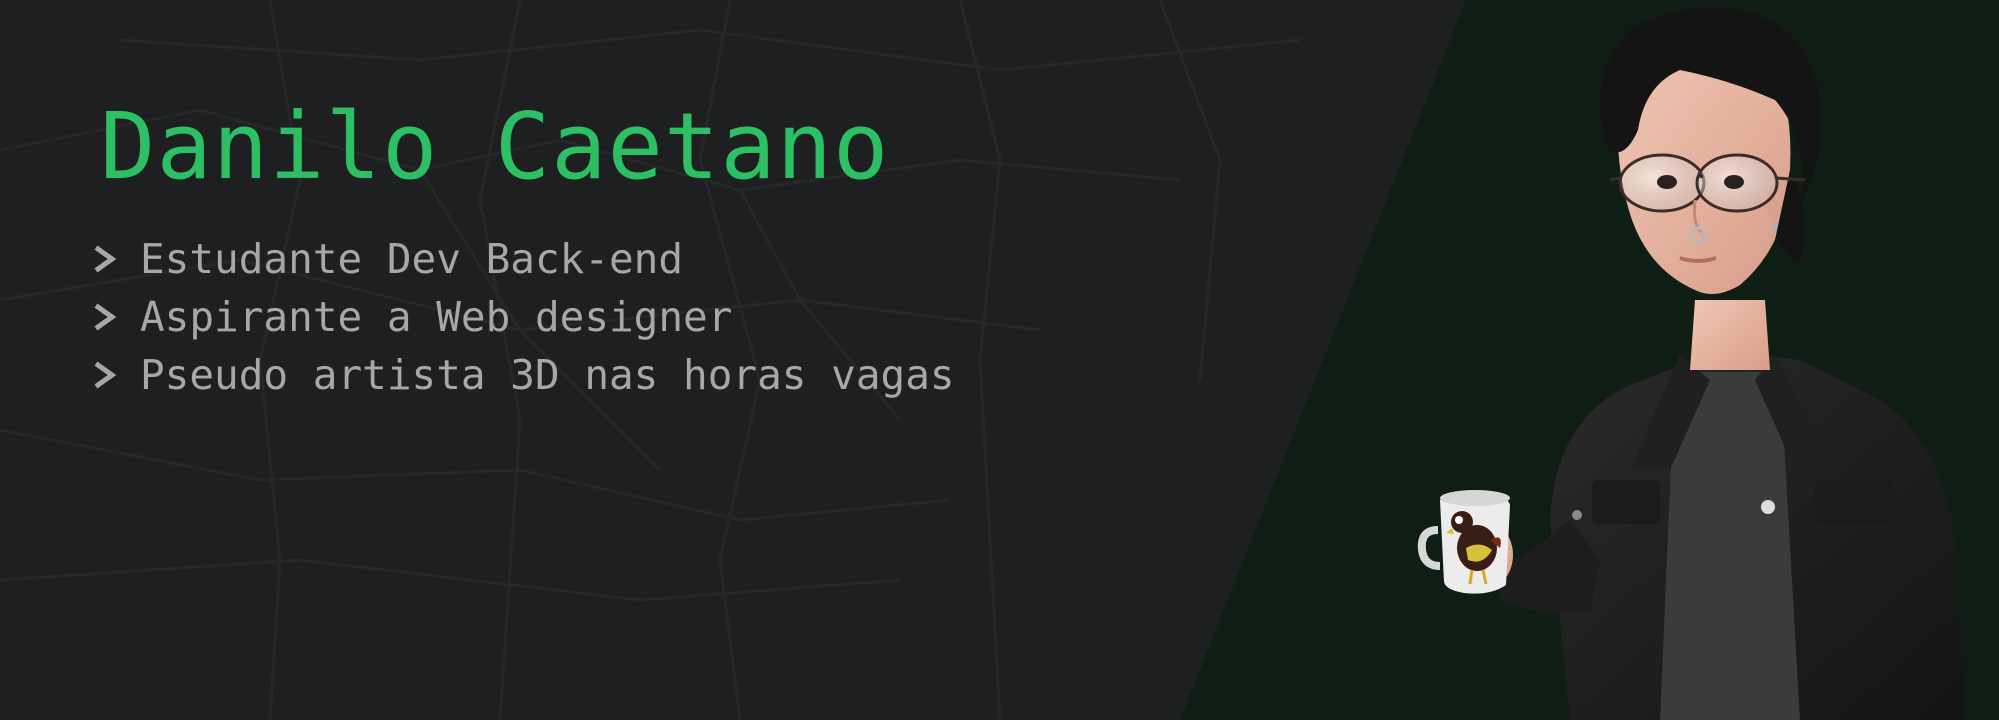 This screenshot has width=1999, height=720. I want to click on page-title: Danilo Caetano, so click(495, 146).